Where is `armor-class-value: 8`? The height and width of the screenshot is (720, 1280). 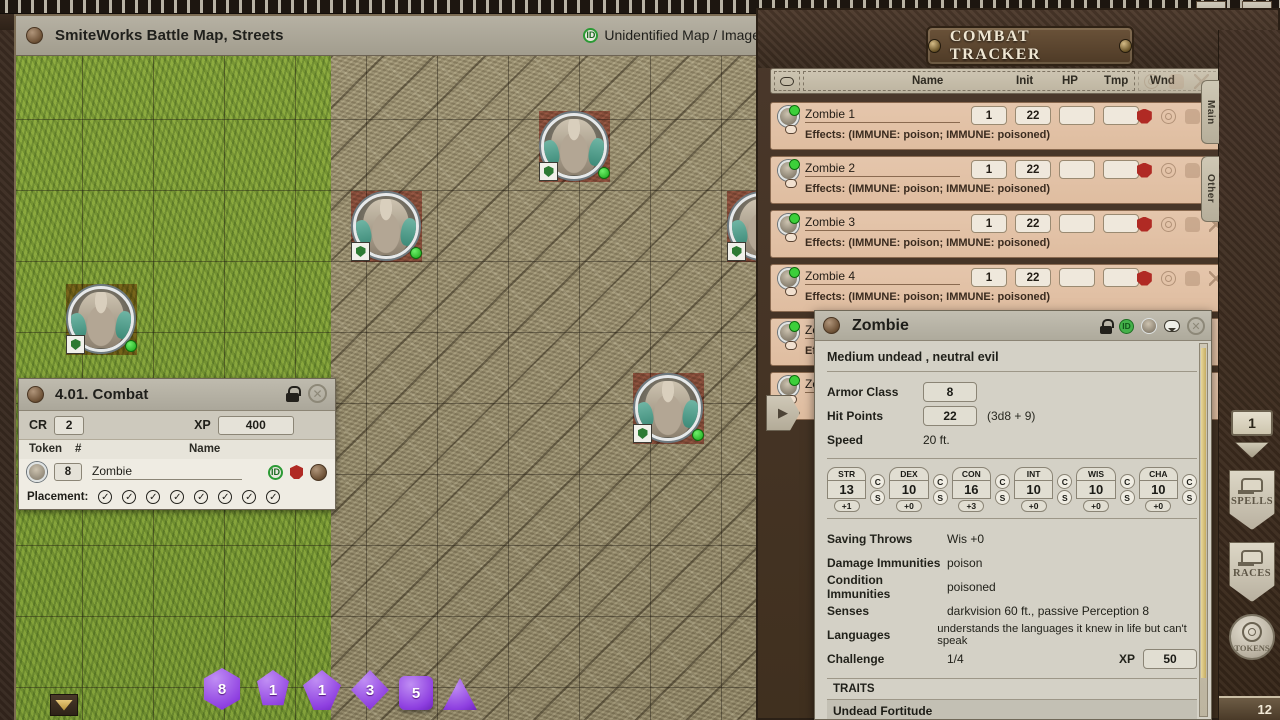
armor-class-value: 8 is located at coordinates (950, 392).